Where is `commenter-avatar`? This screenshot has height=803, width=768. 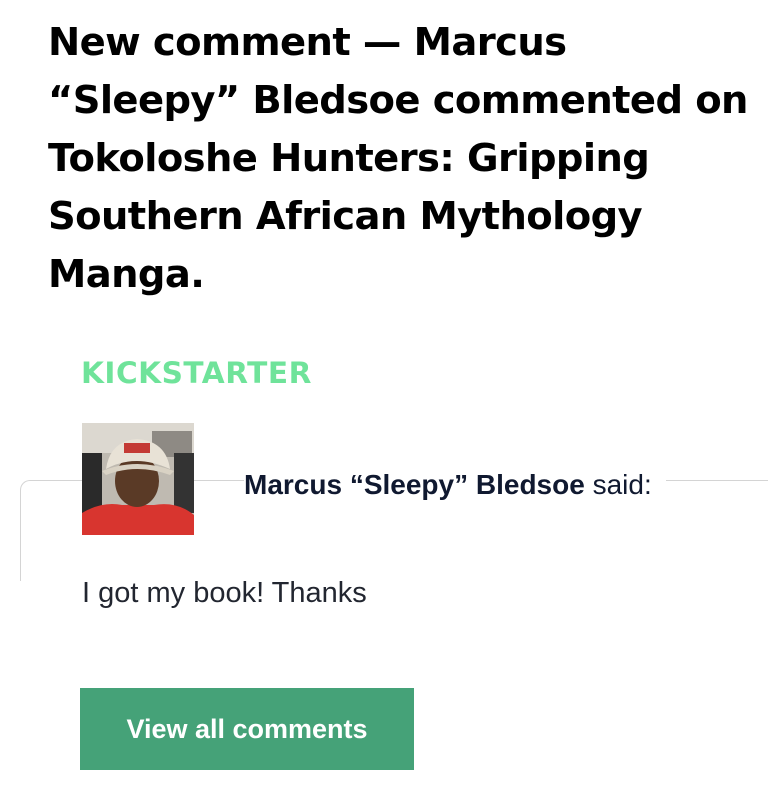 commenter-avatar is located at coordinates (138, 479).